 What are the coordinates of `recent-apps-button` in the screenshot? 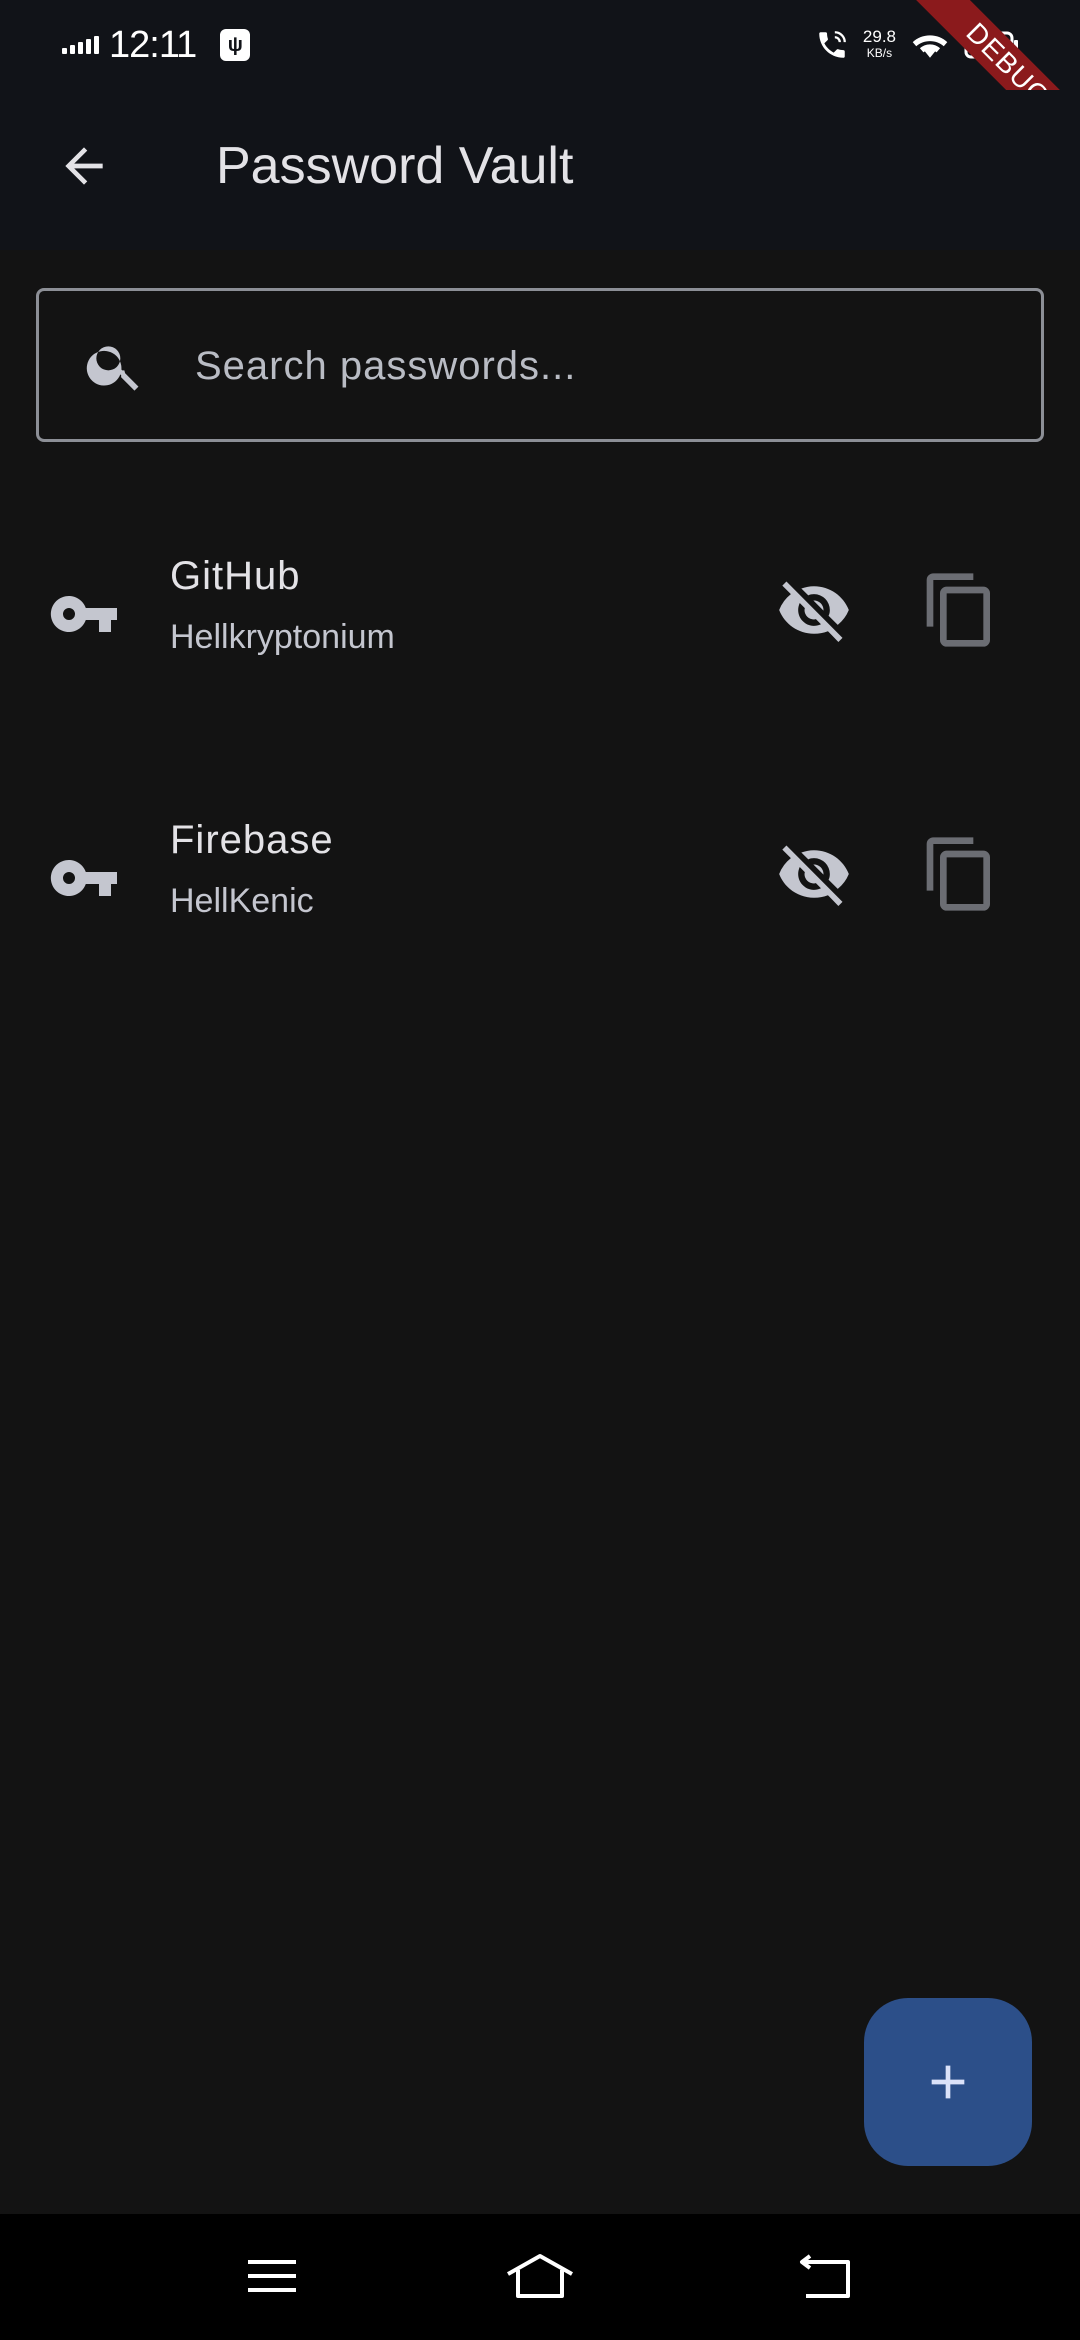 It's located at (272, 2276).